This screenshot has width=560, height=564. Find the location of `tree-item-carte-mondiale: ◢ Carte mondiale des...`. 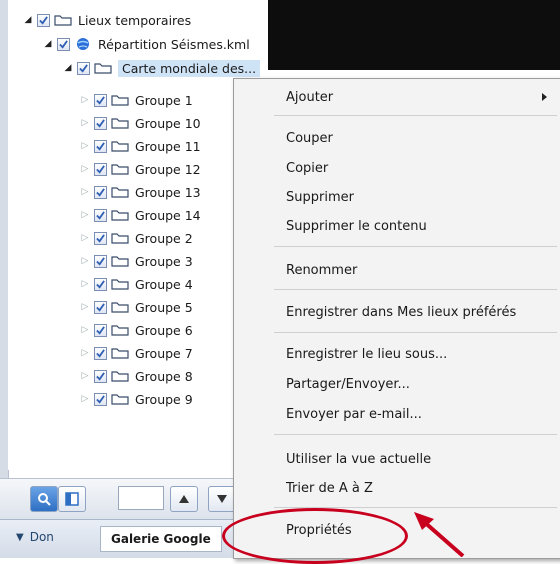

tree-item-carte-mondiale: ◢ Carte mondiale des... is located at coordinates (162, 68).